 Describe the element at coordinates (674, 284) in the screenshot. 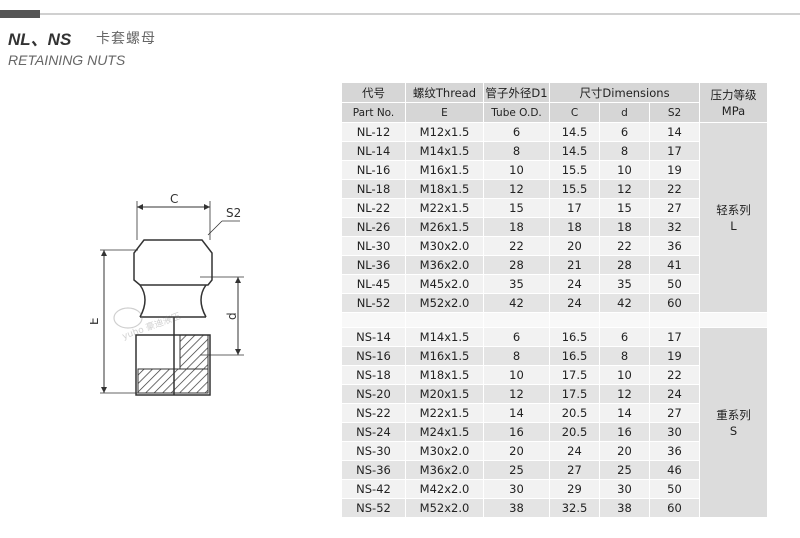

I see `cell-s2: 50` at that location.